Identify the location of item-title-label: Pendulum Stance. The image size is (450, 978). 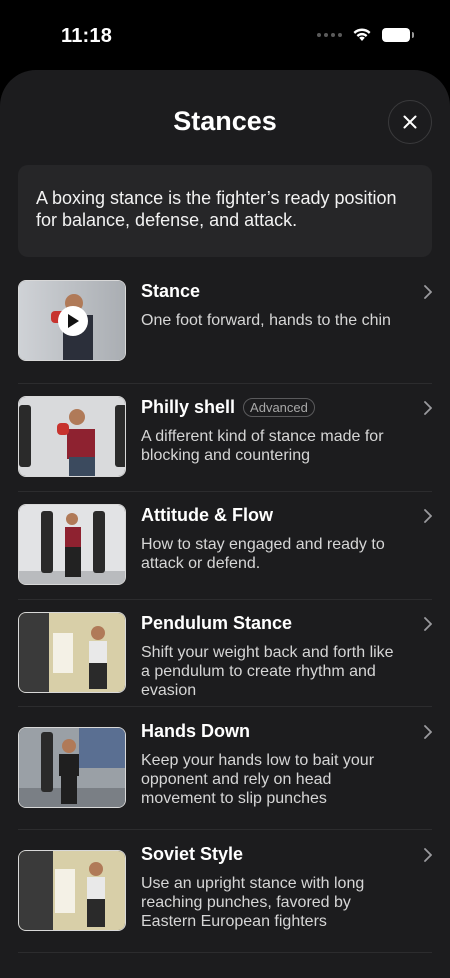
(217, 623).